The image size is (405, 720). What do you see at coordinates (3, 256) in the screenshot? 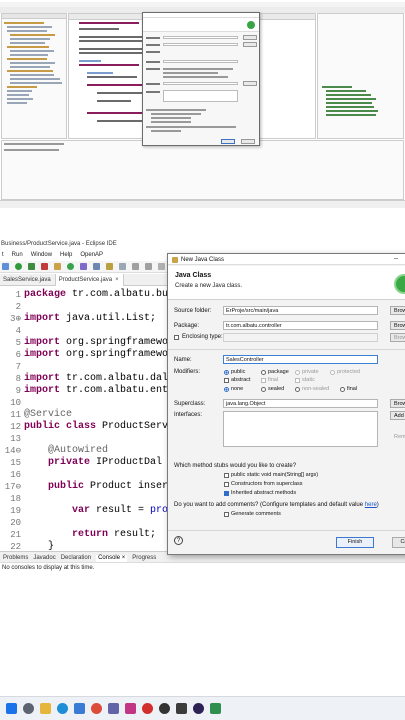
I see `menu-item: t` at bounding box center [3, 256].